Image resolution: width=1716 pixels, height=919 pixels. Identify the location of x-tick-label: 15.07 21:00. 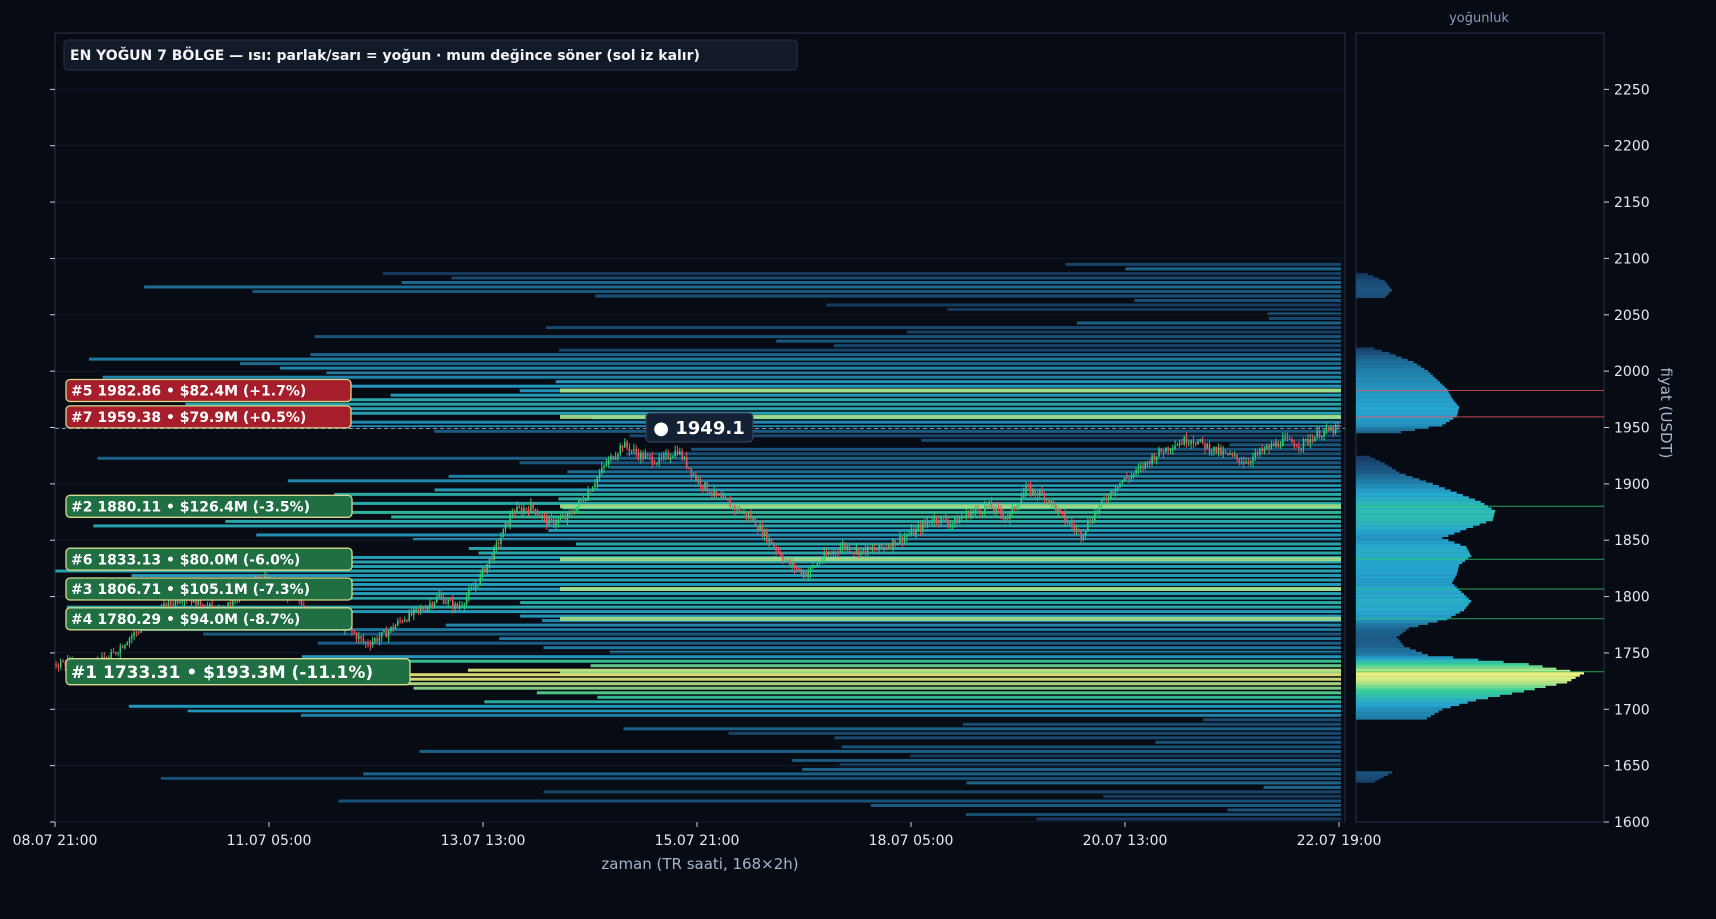
(697, 841).